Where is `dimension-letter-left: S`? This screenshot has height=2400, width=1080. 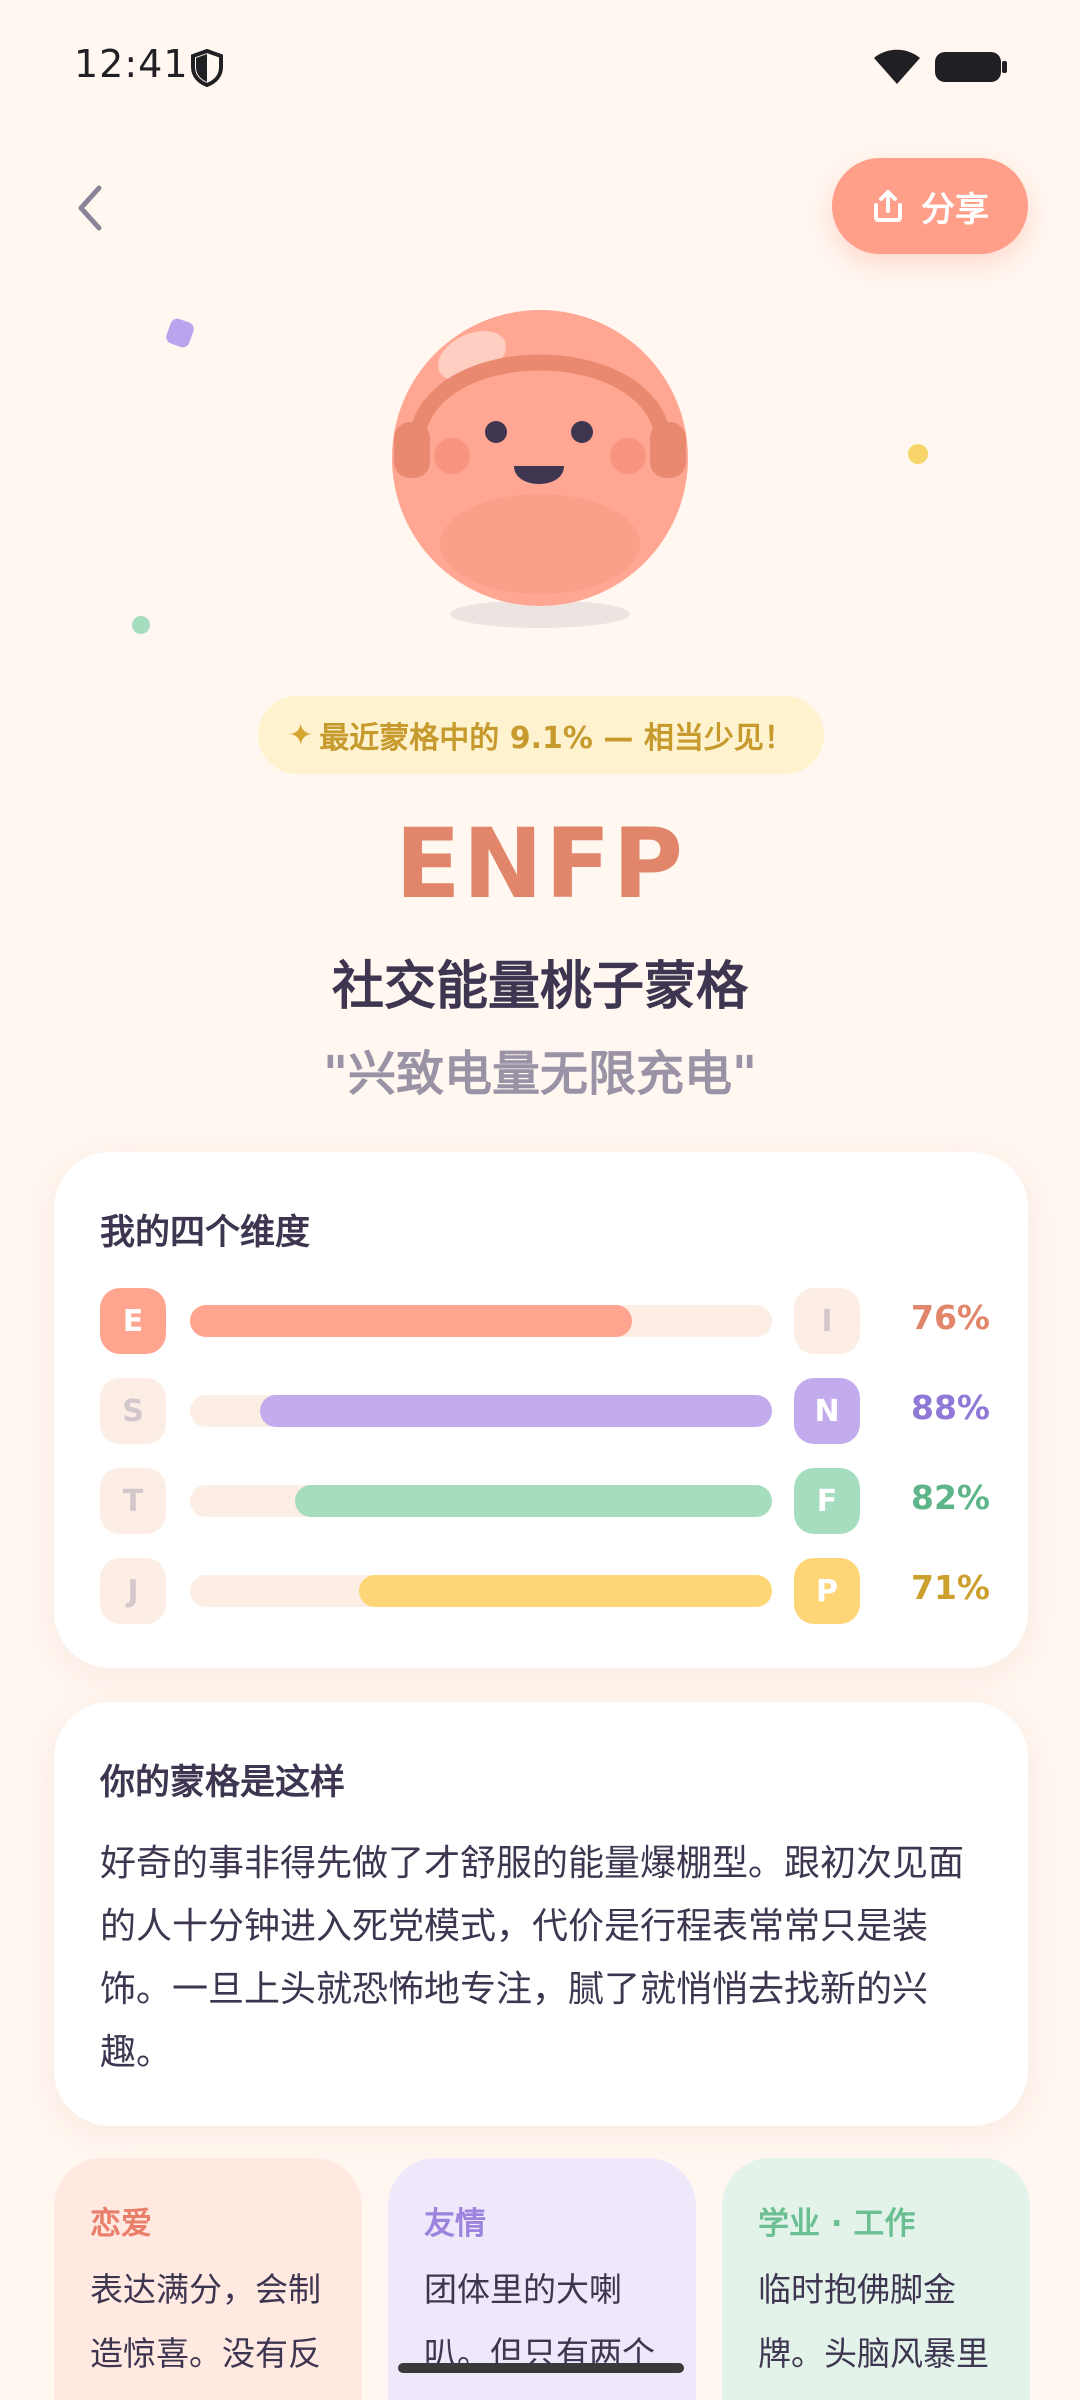 dimension-letter-left: S is located at coordinates (133, 1411).